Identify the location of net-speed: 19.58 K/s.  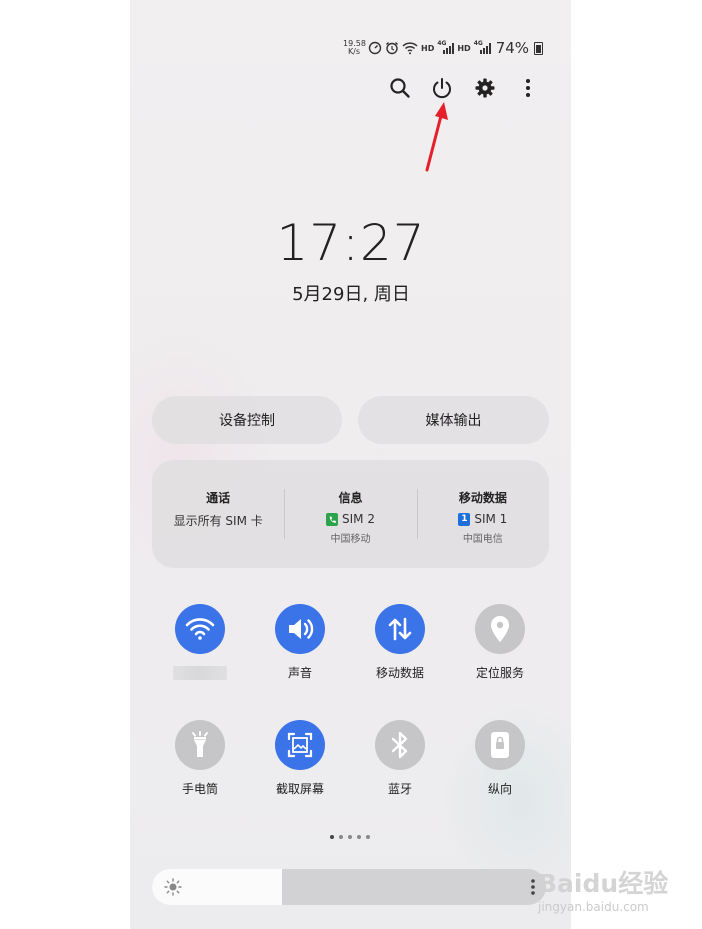
(354, 48).